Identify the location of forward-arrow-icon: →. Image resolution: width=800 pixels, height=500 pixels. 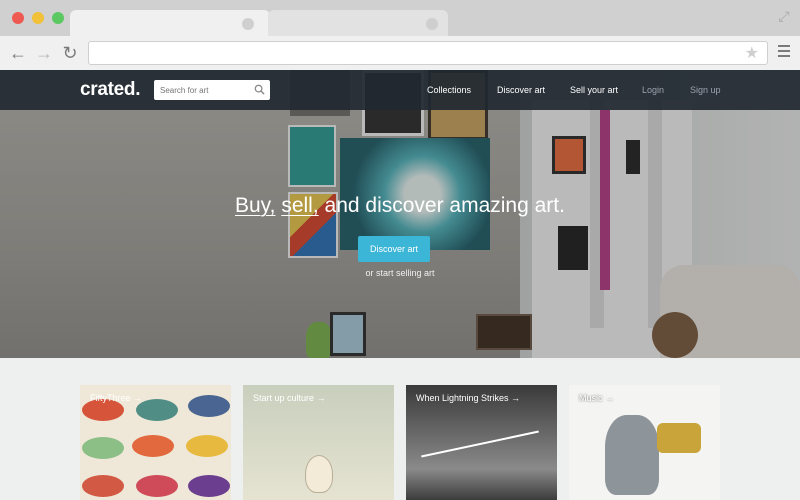
(44, 53).